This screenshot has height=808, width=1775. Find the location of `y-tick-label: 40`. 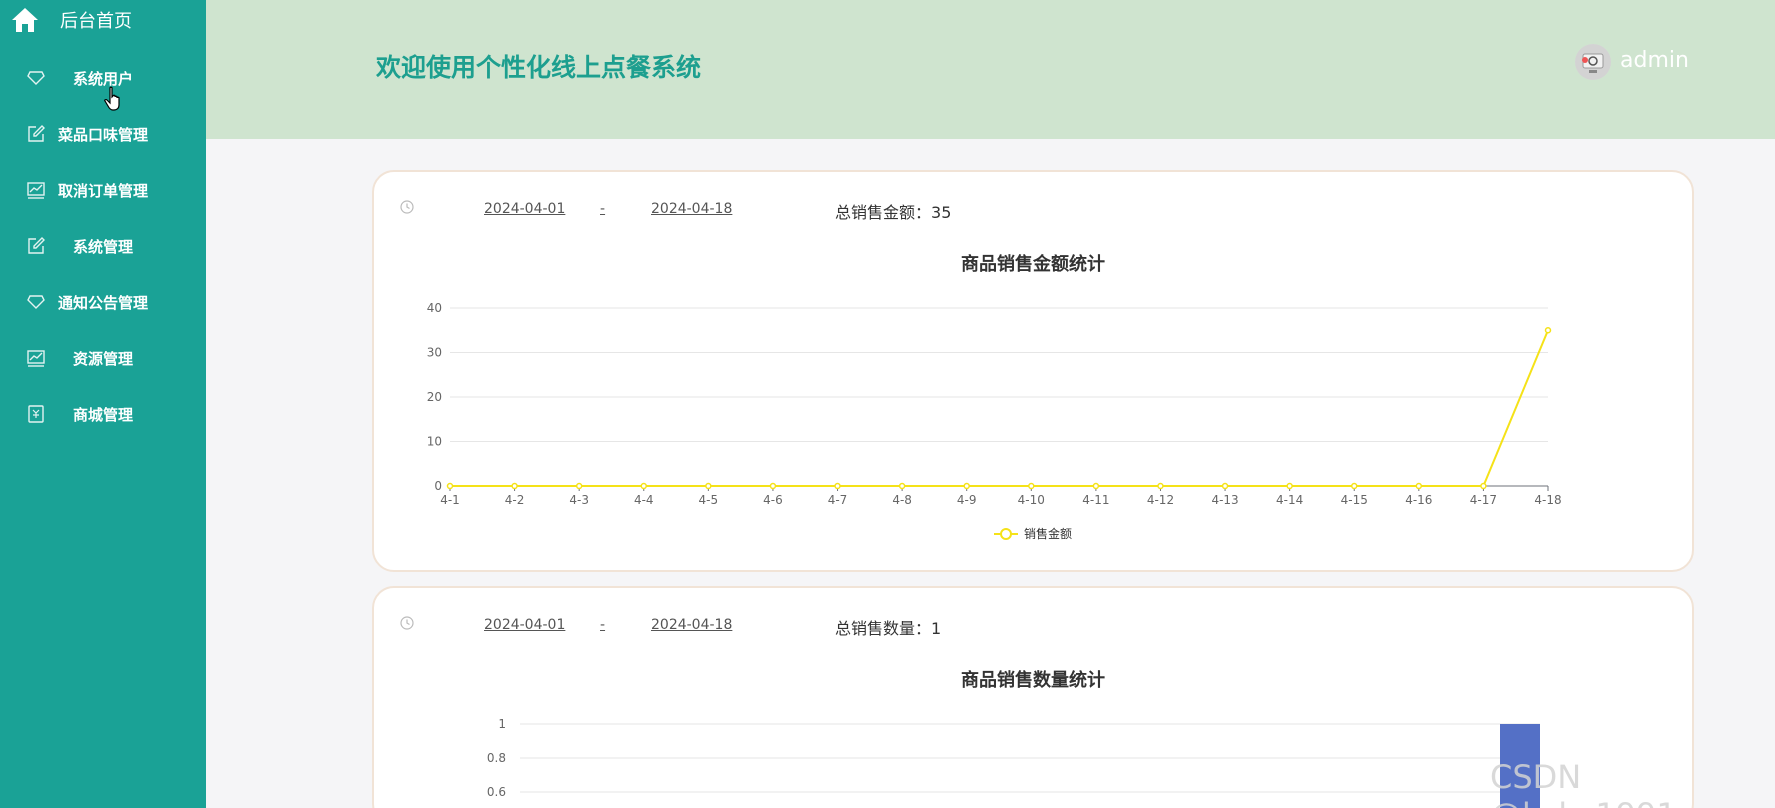

y-tick-label: 40 is located at coordinates (434, 308).